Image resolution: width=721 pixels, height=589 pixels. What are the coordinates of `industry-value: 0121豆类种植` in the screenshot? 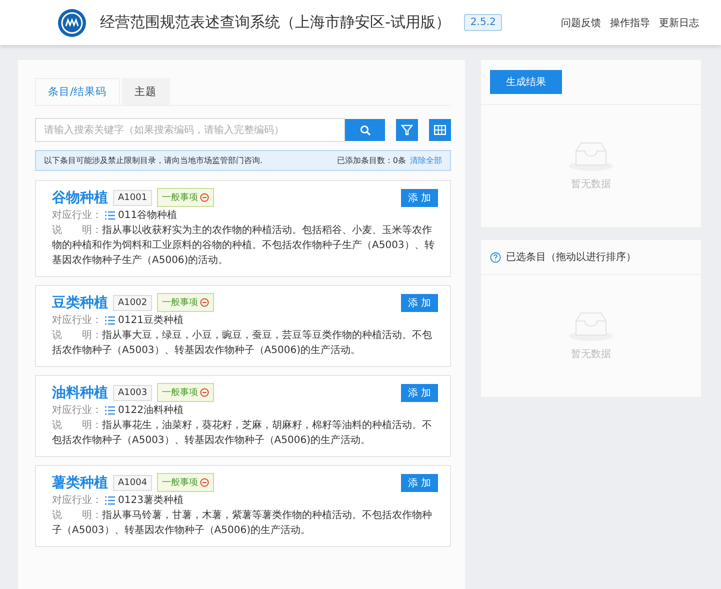 It's located at (151, 321).